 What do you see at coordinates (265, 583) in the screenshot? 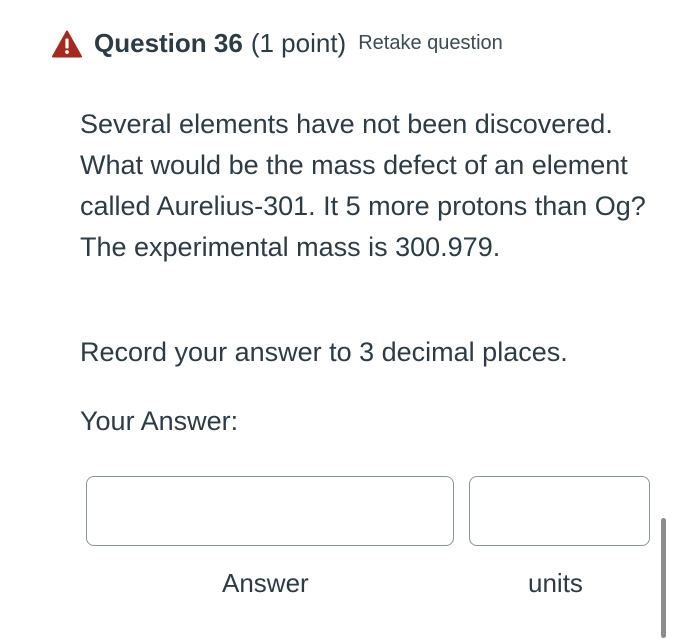
I see `answer-field-label: Answer` at bounding box center [265, 583].